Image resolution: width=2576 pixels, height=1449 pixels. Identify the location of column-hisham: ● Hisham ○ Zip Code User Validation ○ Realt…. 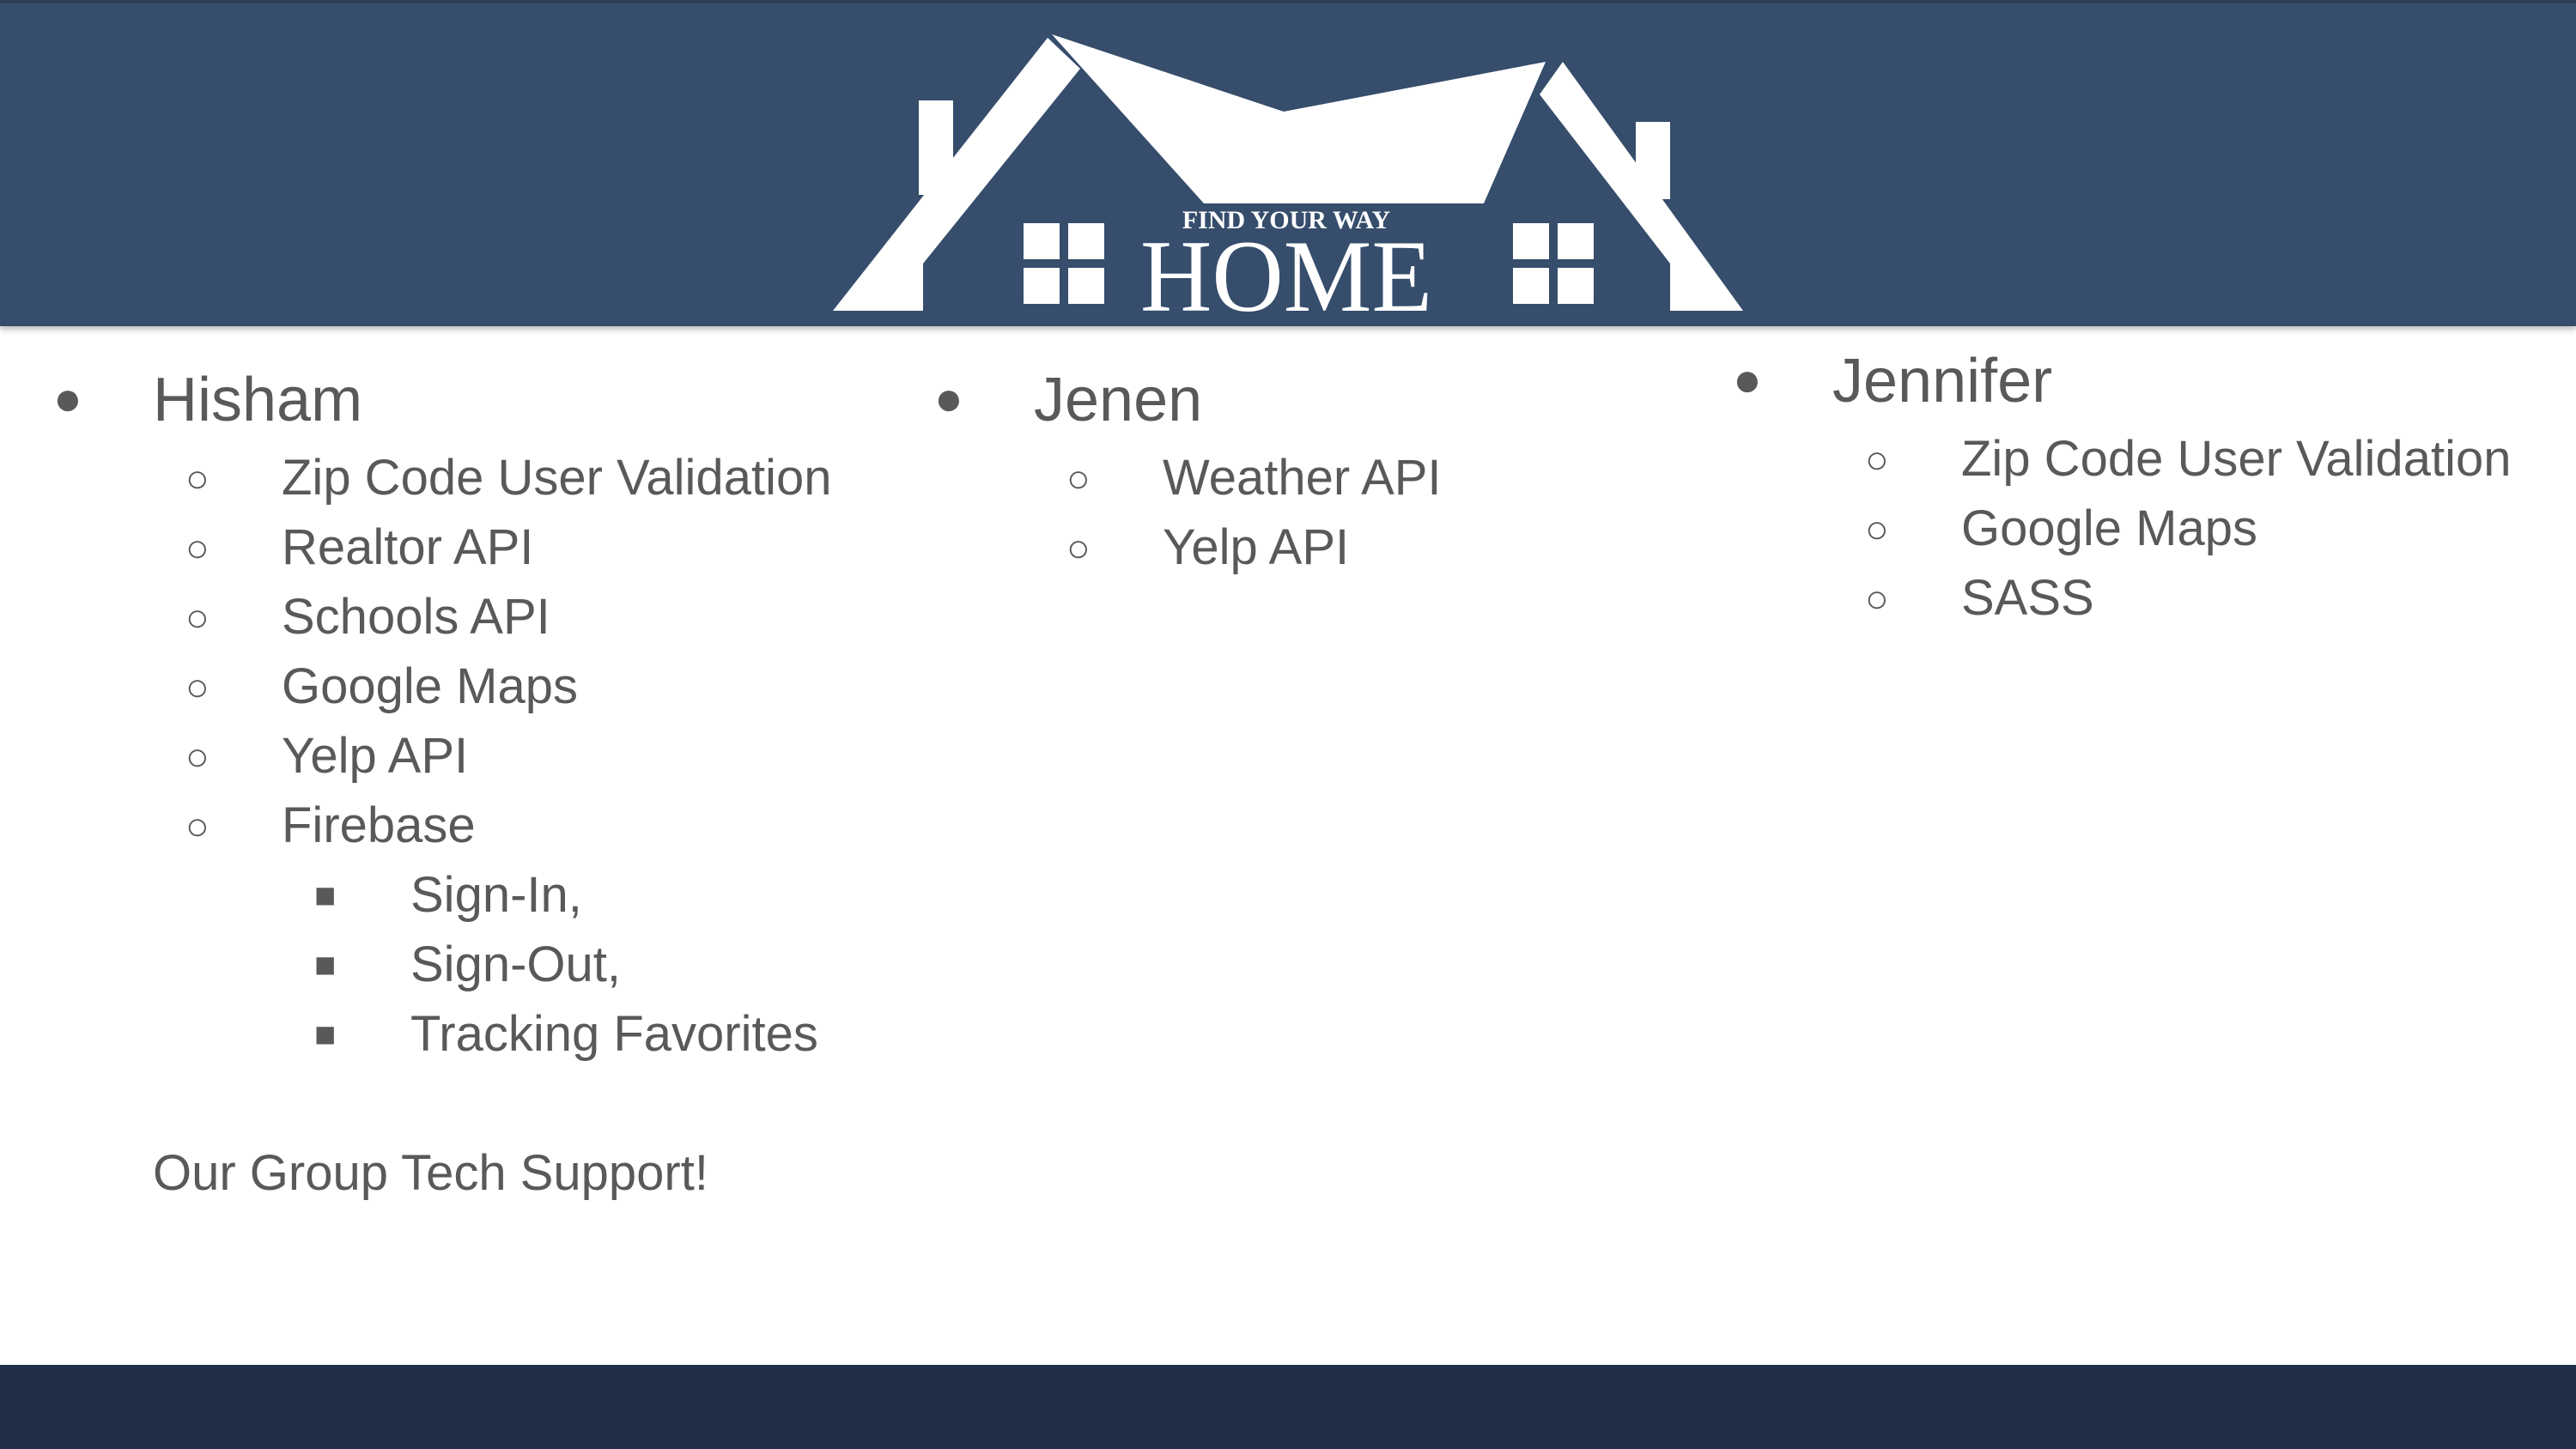
(442, 724).